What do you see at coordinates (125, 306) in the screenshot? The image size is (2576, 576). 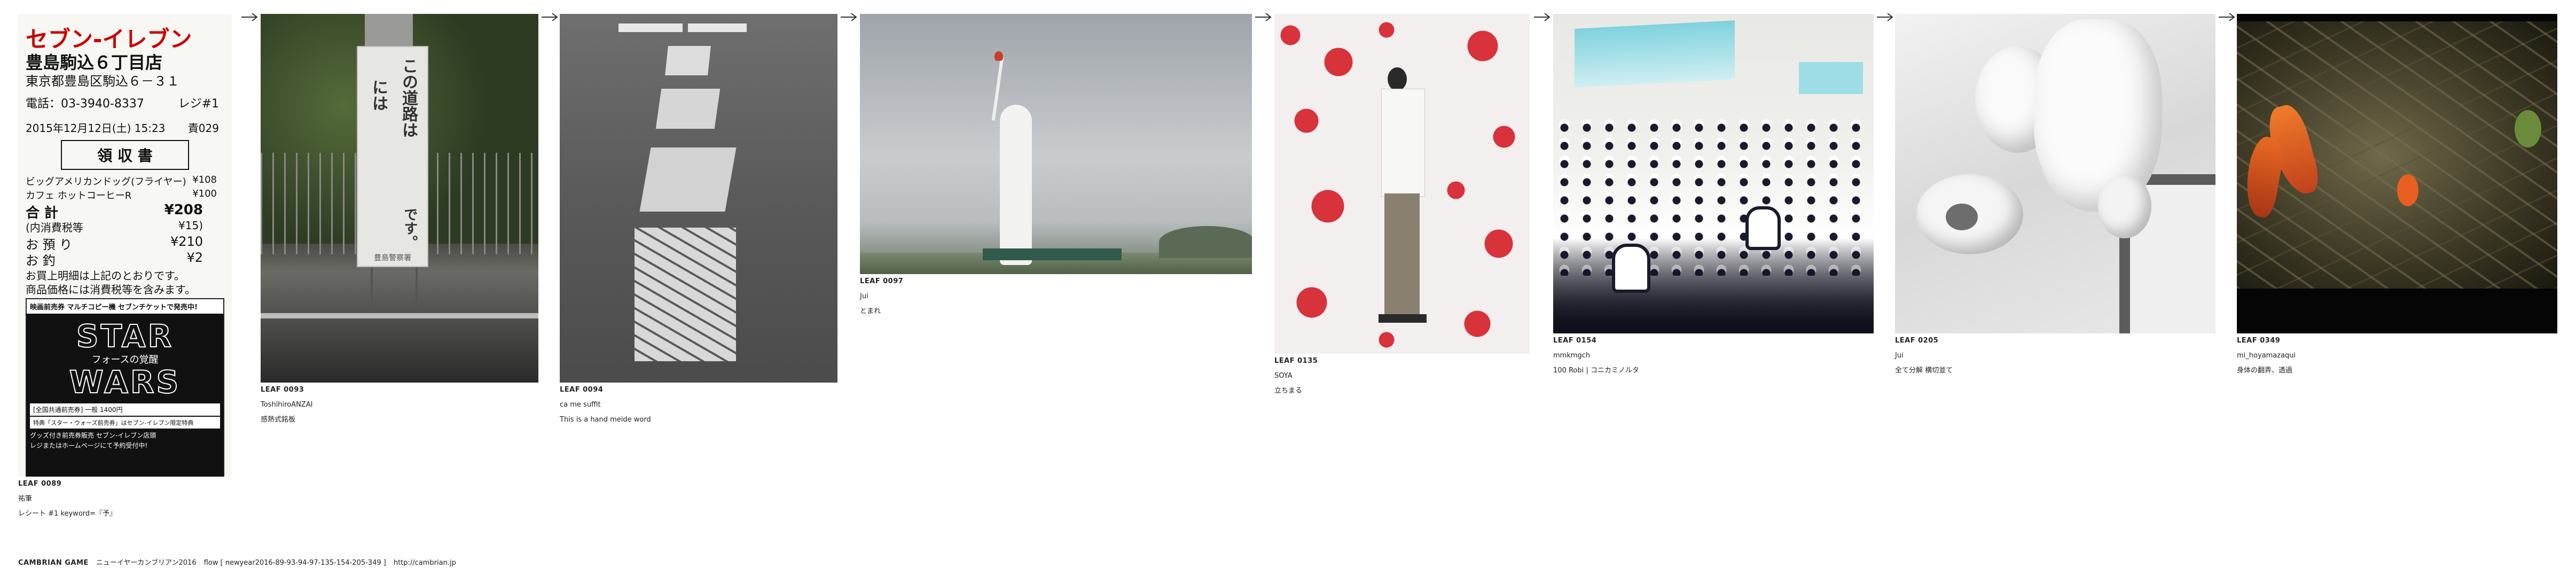 I see `poster-head: 映画前売券 マルチコピー機 セブンチケットで発売中!` at bounding box center [125, 306].